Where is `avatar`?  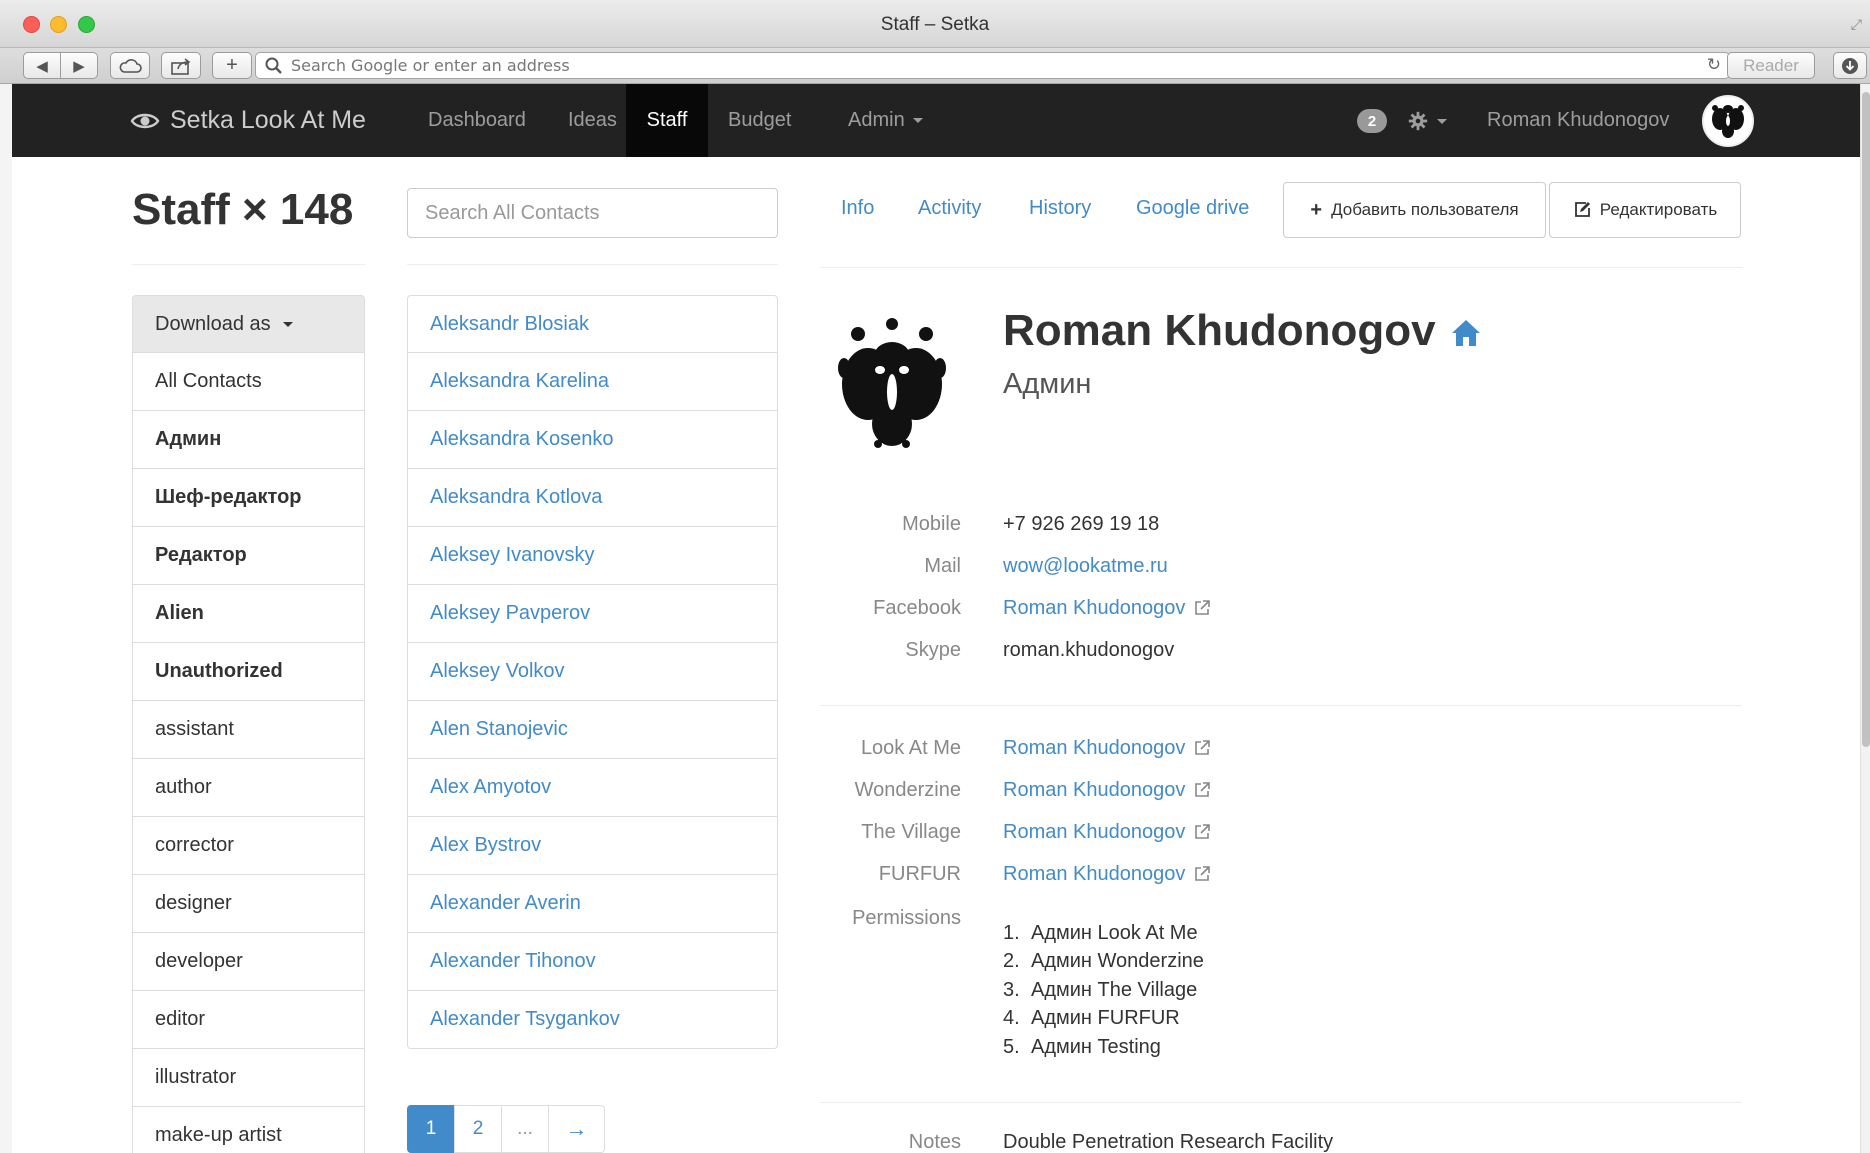 avatar is located at coordinates (1728, 121).